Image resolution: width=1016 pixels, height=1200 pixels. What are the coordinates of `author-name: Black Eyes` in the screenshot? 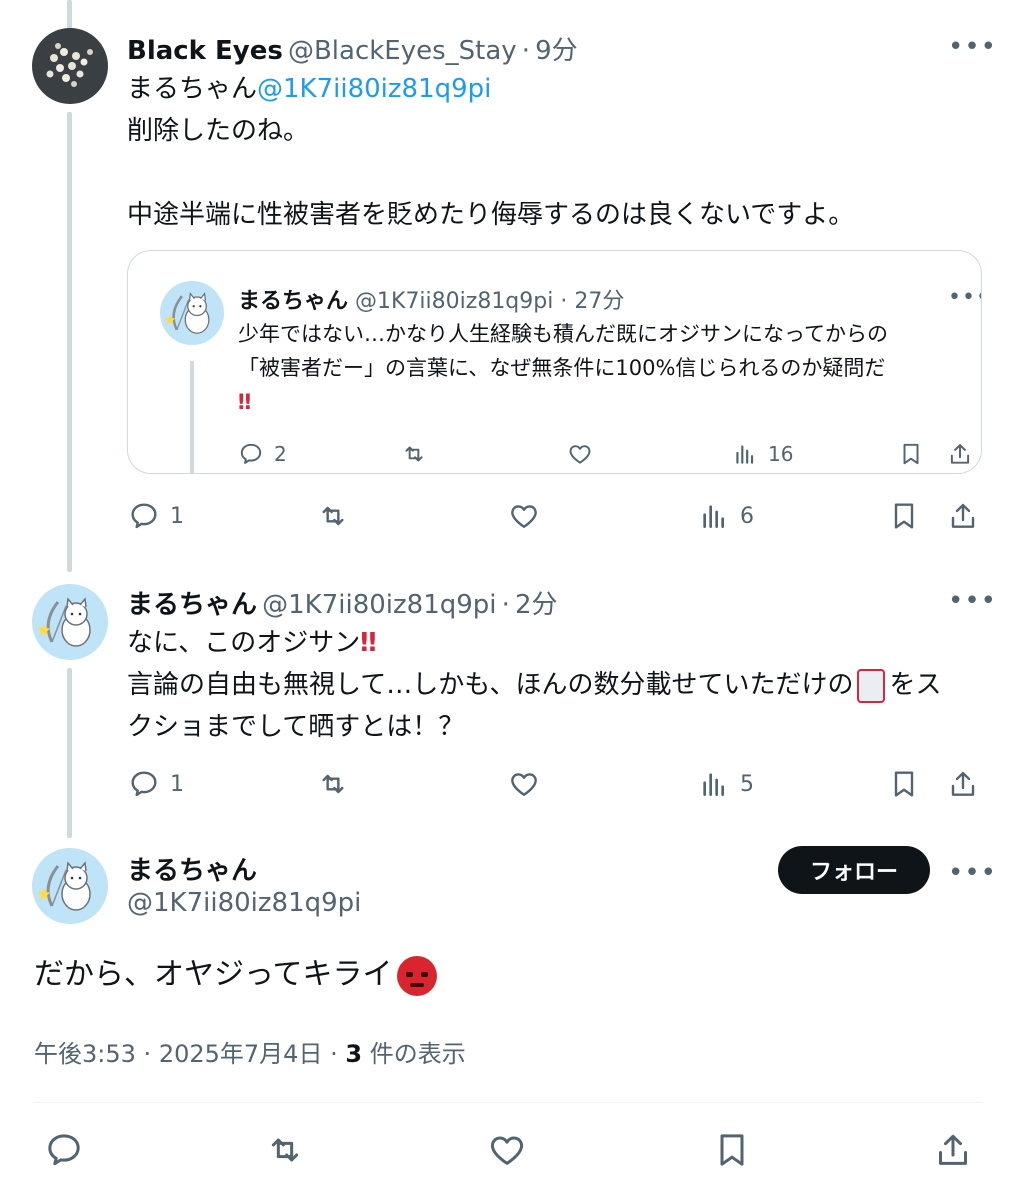 It's located at (205, 51).